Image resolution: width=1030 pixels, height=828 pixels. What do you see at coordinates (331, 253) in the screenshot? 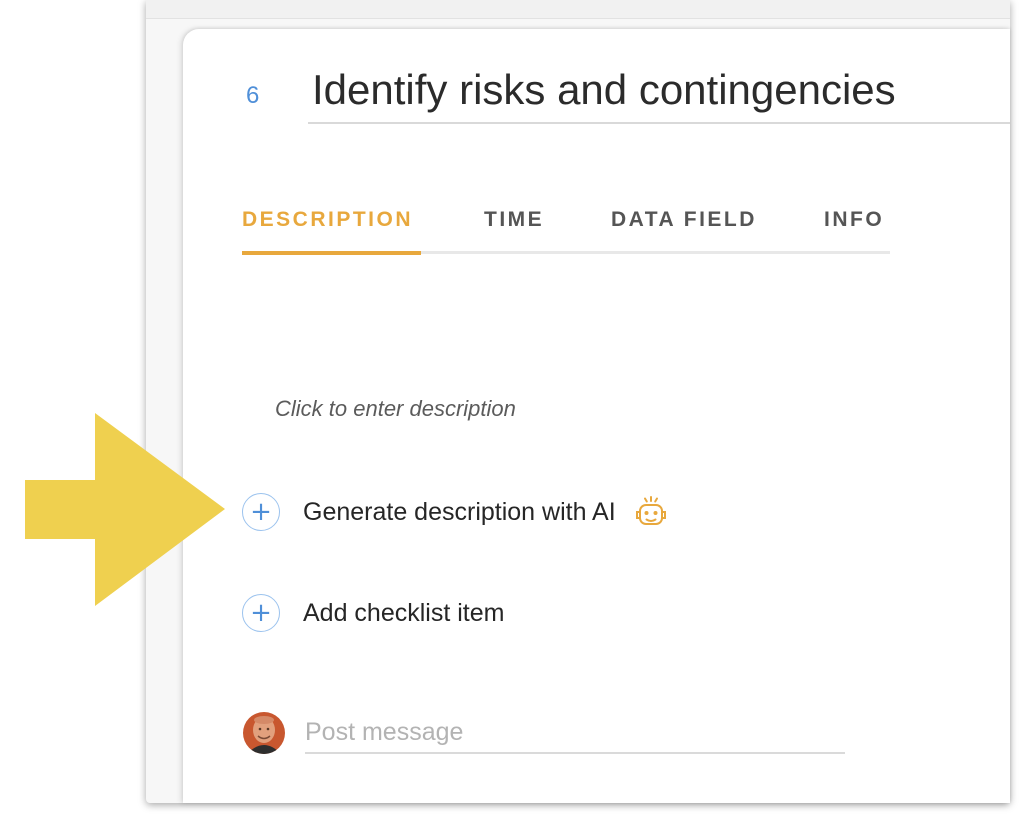
I see `active-tab-indicator` at bounding box center [331, 253].